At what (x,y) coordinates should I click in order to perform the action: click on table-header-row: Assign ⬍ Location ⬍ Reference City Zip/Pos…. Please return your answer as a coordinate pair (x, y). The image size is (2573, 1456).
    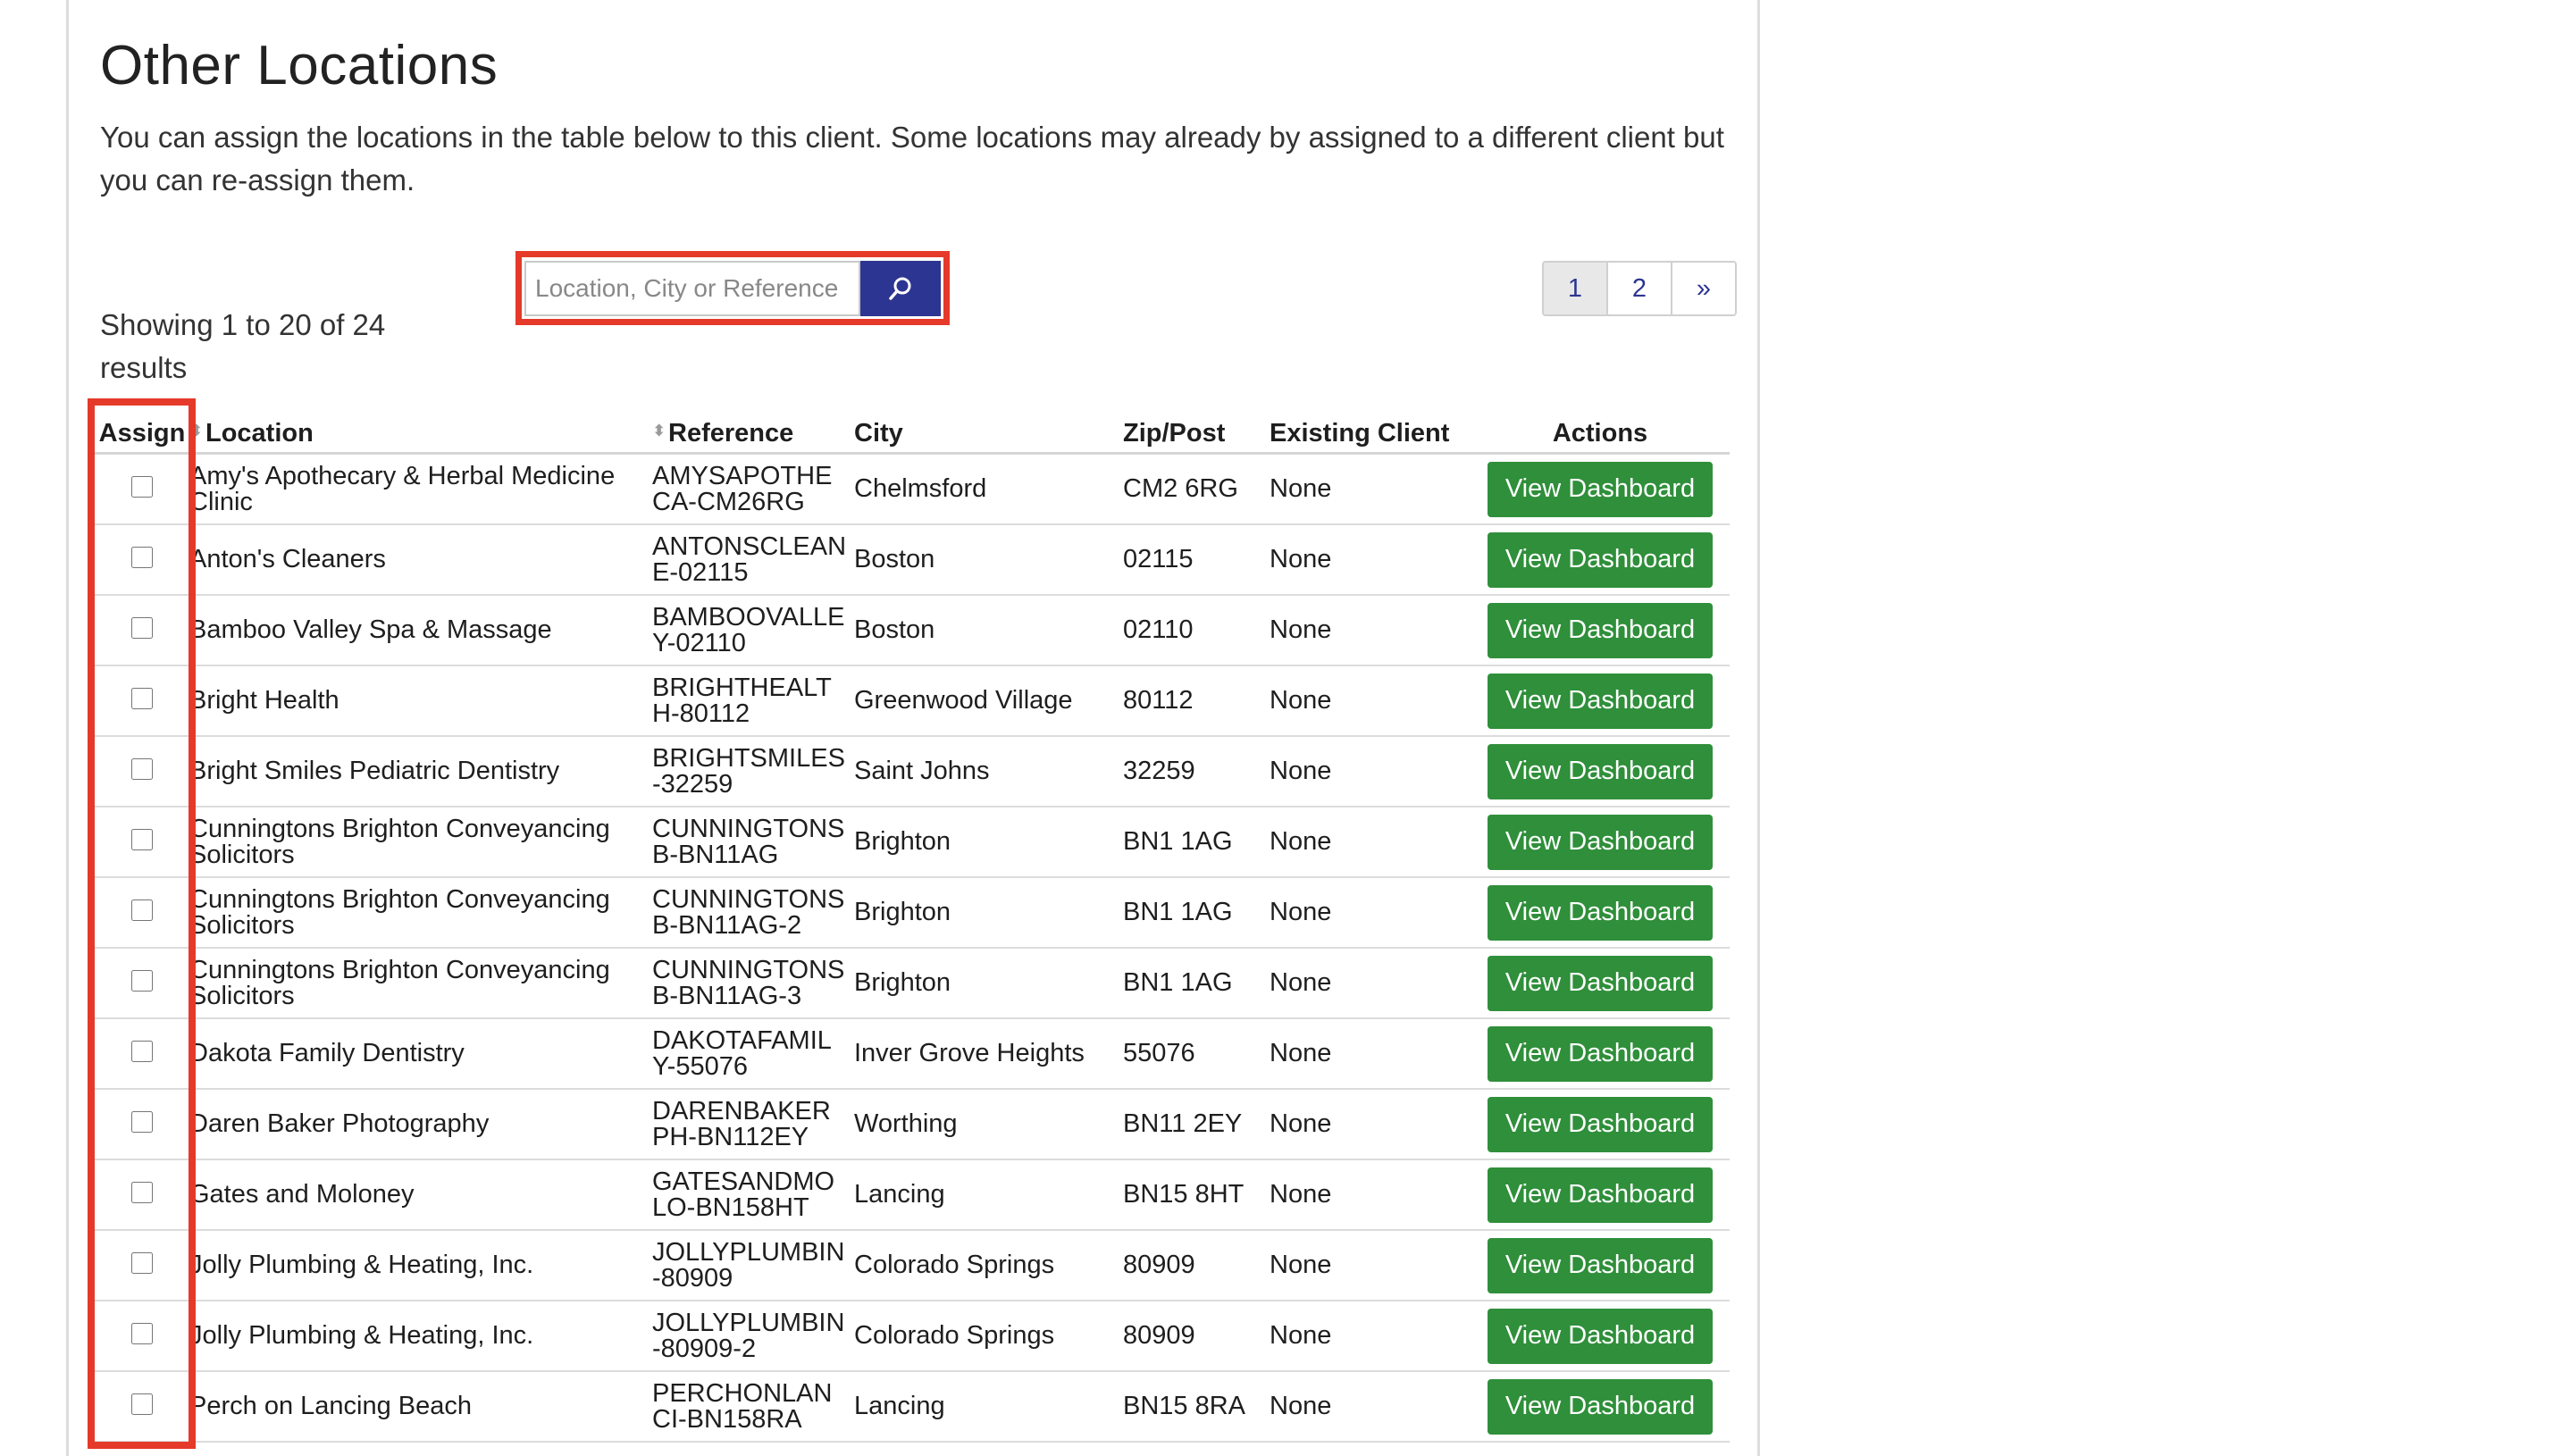
    Looking at the image, I should click on (912, 428).